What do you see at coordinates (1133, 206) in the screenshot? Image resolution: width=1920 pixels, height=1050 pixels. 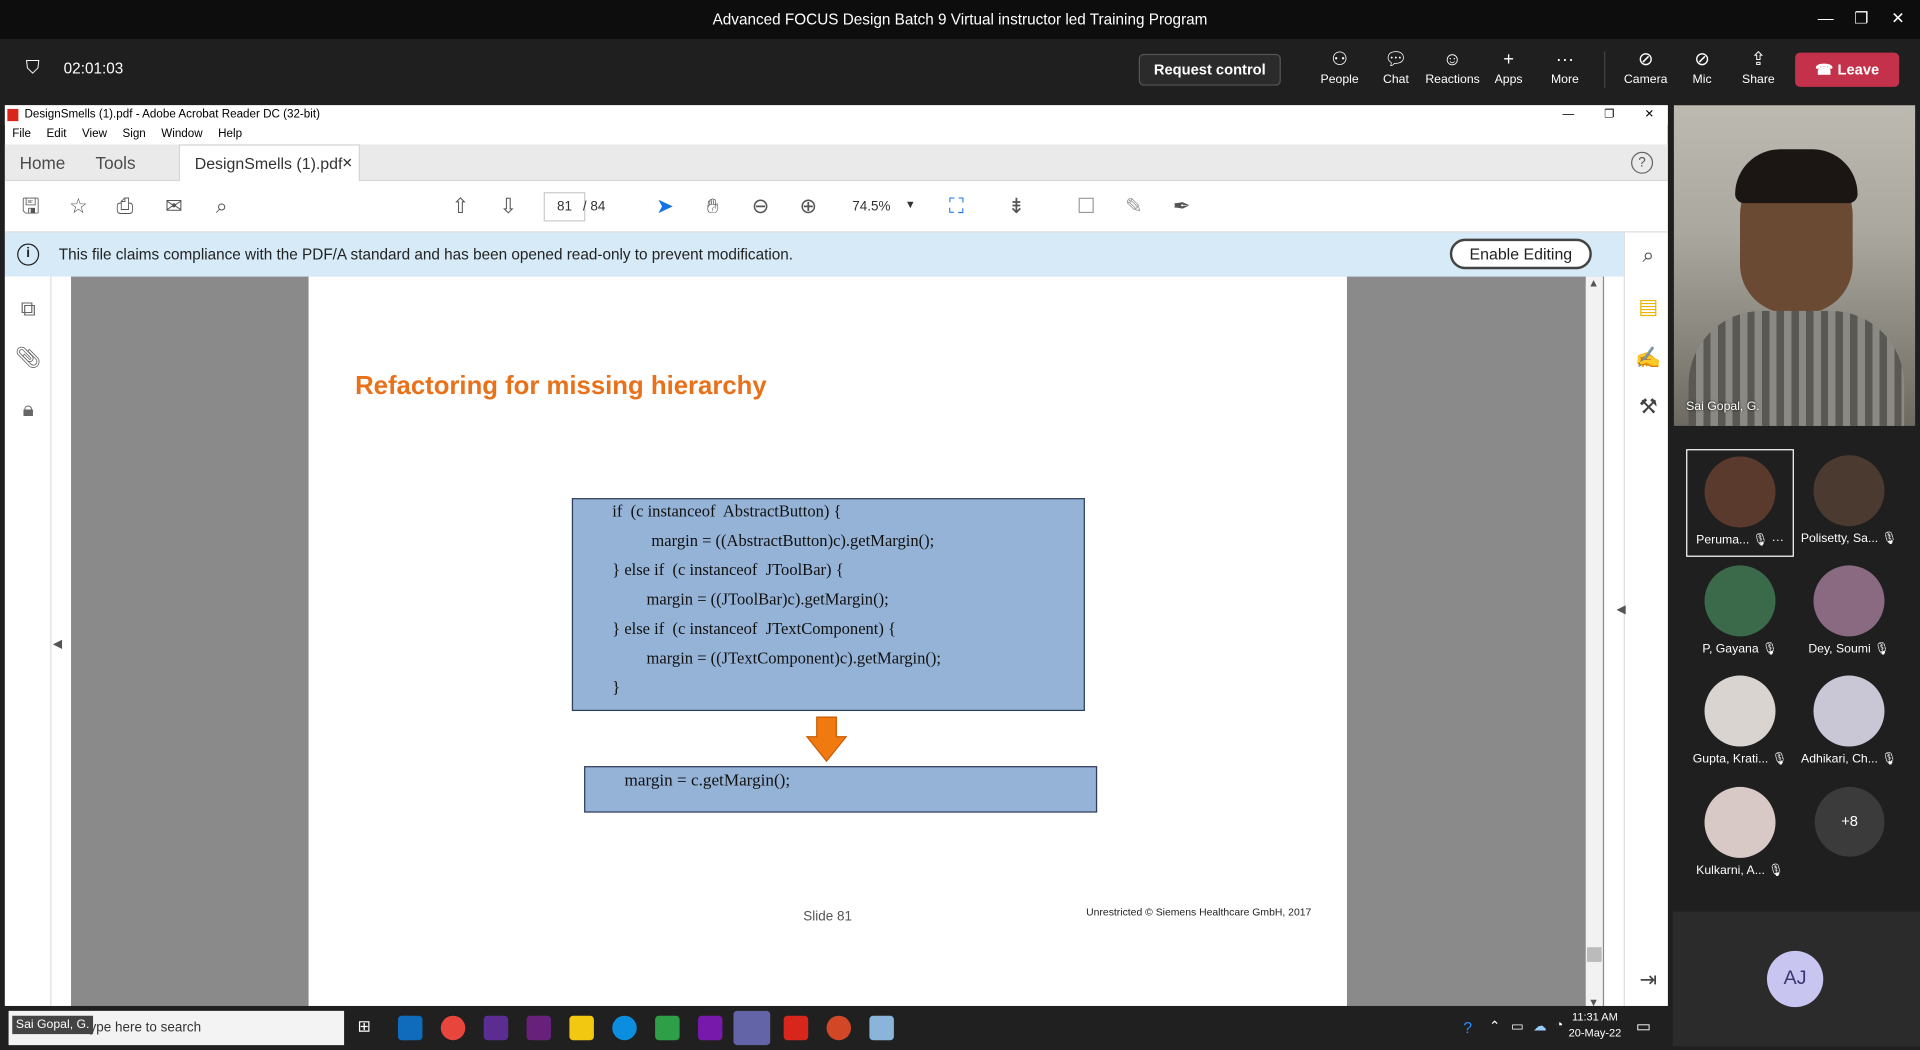 I see `highlight-pen-icon: ✎` at bounding box center [1133, 206].